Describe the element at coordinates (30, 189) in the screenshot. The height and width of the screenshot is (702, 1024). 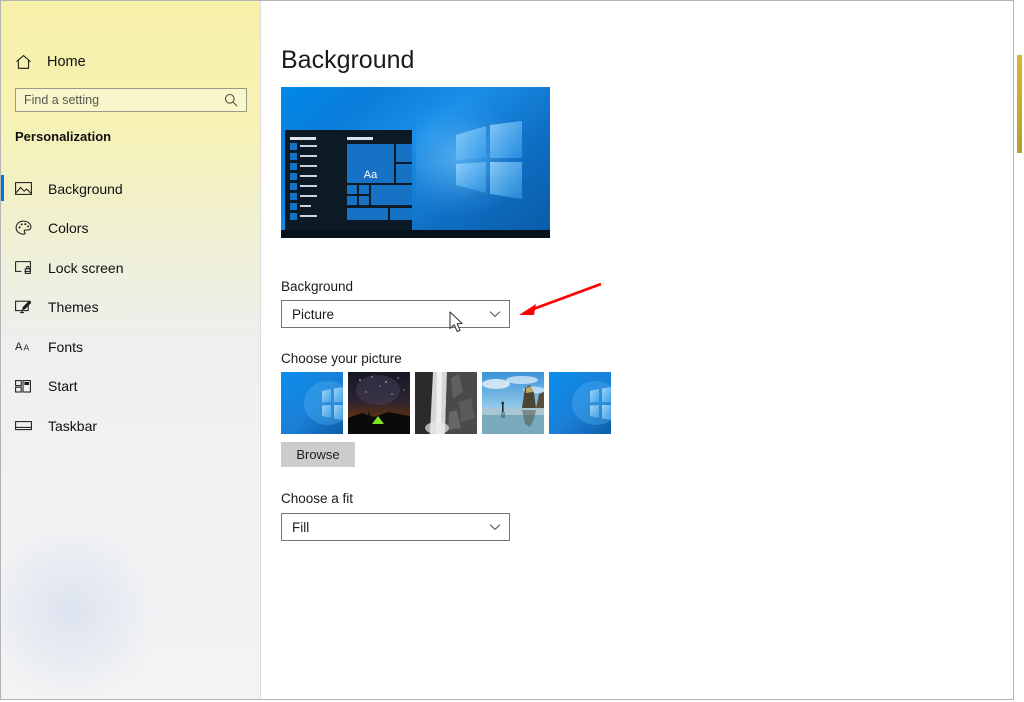
I see `picture-icon` at that location.